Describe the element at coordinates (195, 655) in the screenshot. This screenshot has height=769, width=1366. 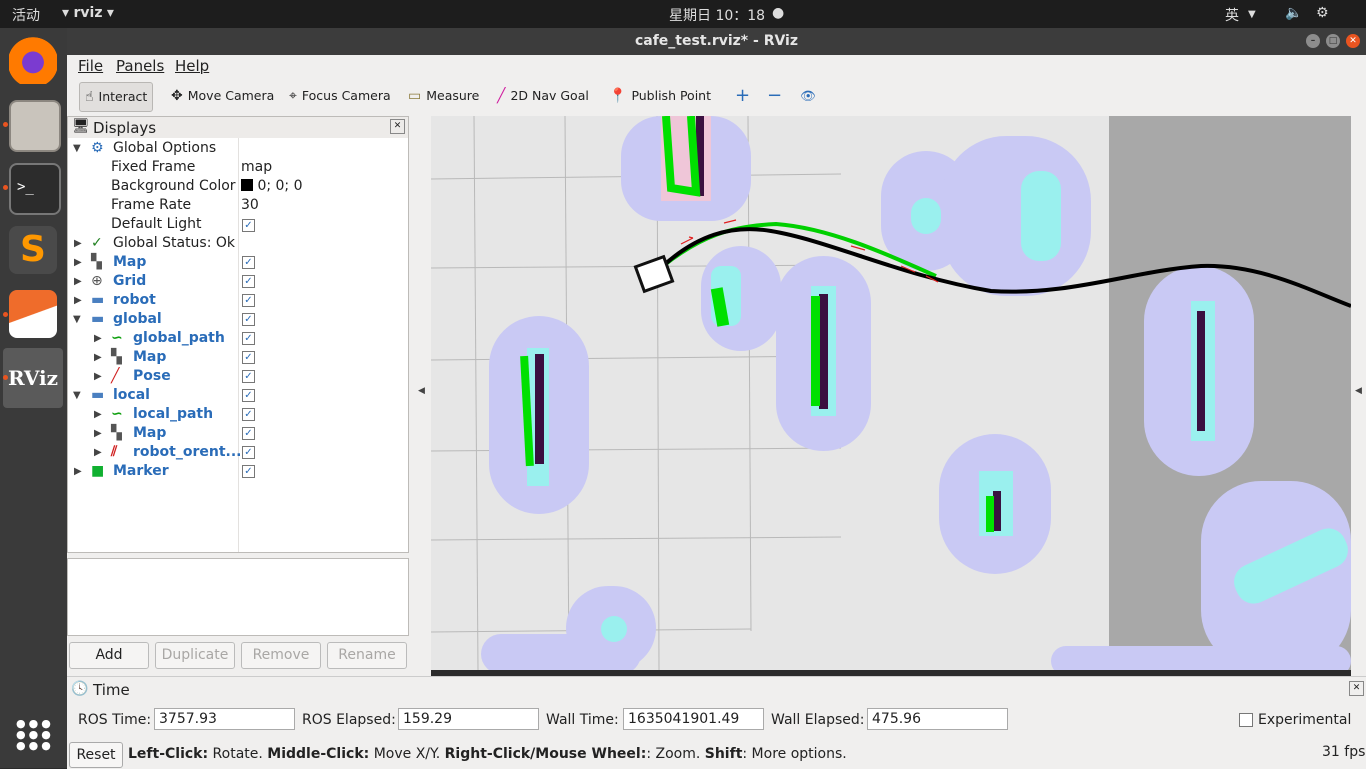
I see `duplicate-button: Duplicate` at that location.